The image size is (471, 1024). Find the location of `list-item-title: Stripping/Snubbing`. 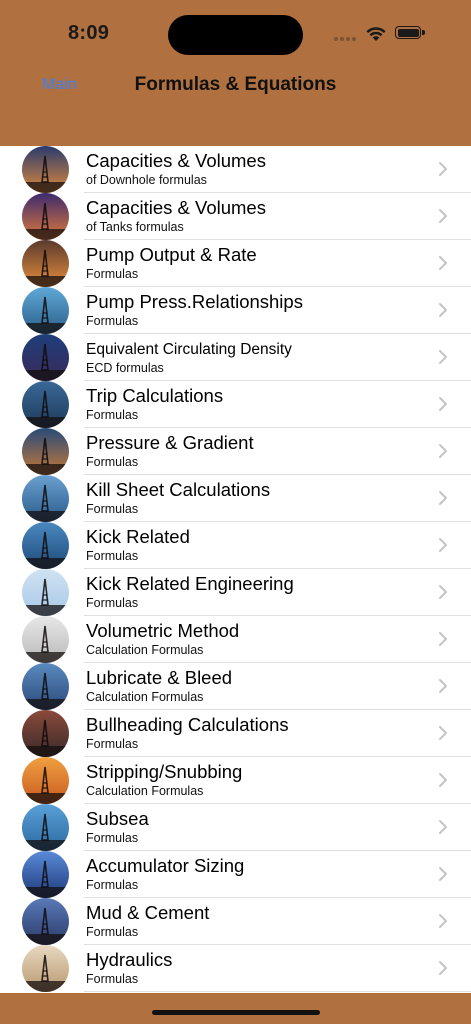

list-item-title: Stripping/Snubbing is located at coordinates (164, 771).